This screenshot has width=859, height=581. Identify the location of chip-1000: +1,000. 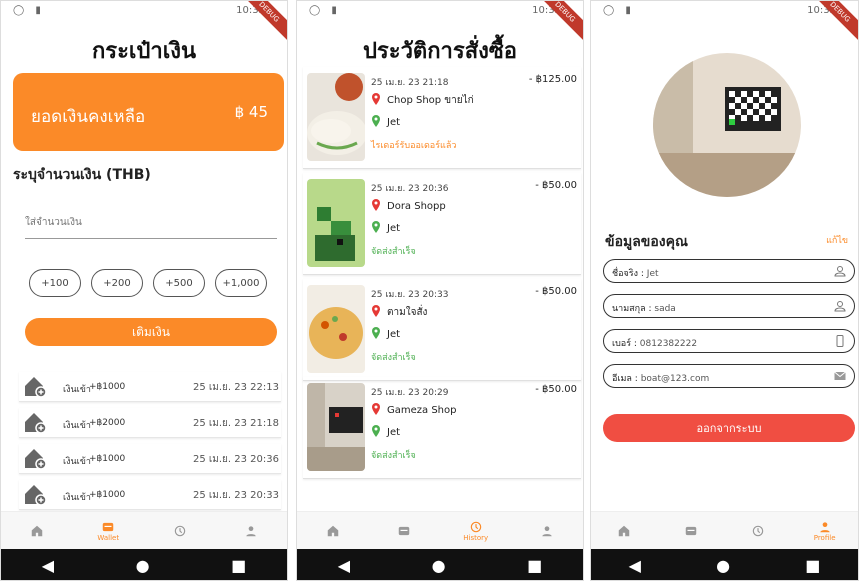
(241, 283).